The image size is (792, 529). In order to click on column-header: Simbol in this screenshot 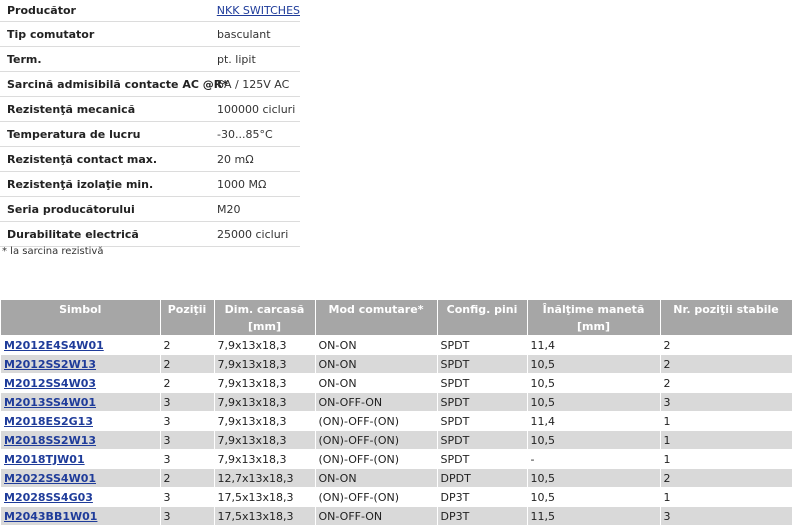, I will do `click(81, 309)`.